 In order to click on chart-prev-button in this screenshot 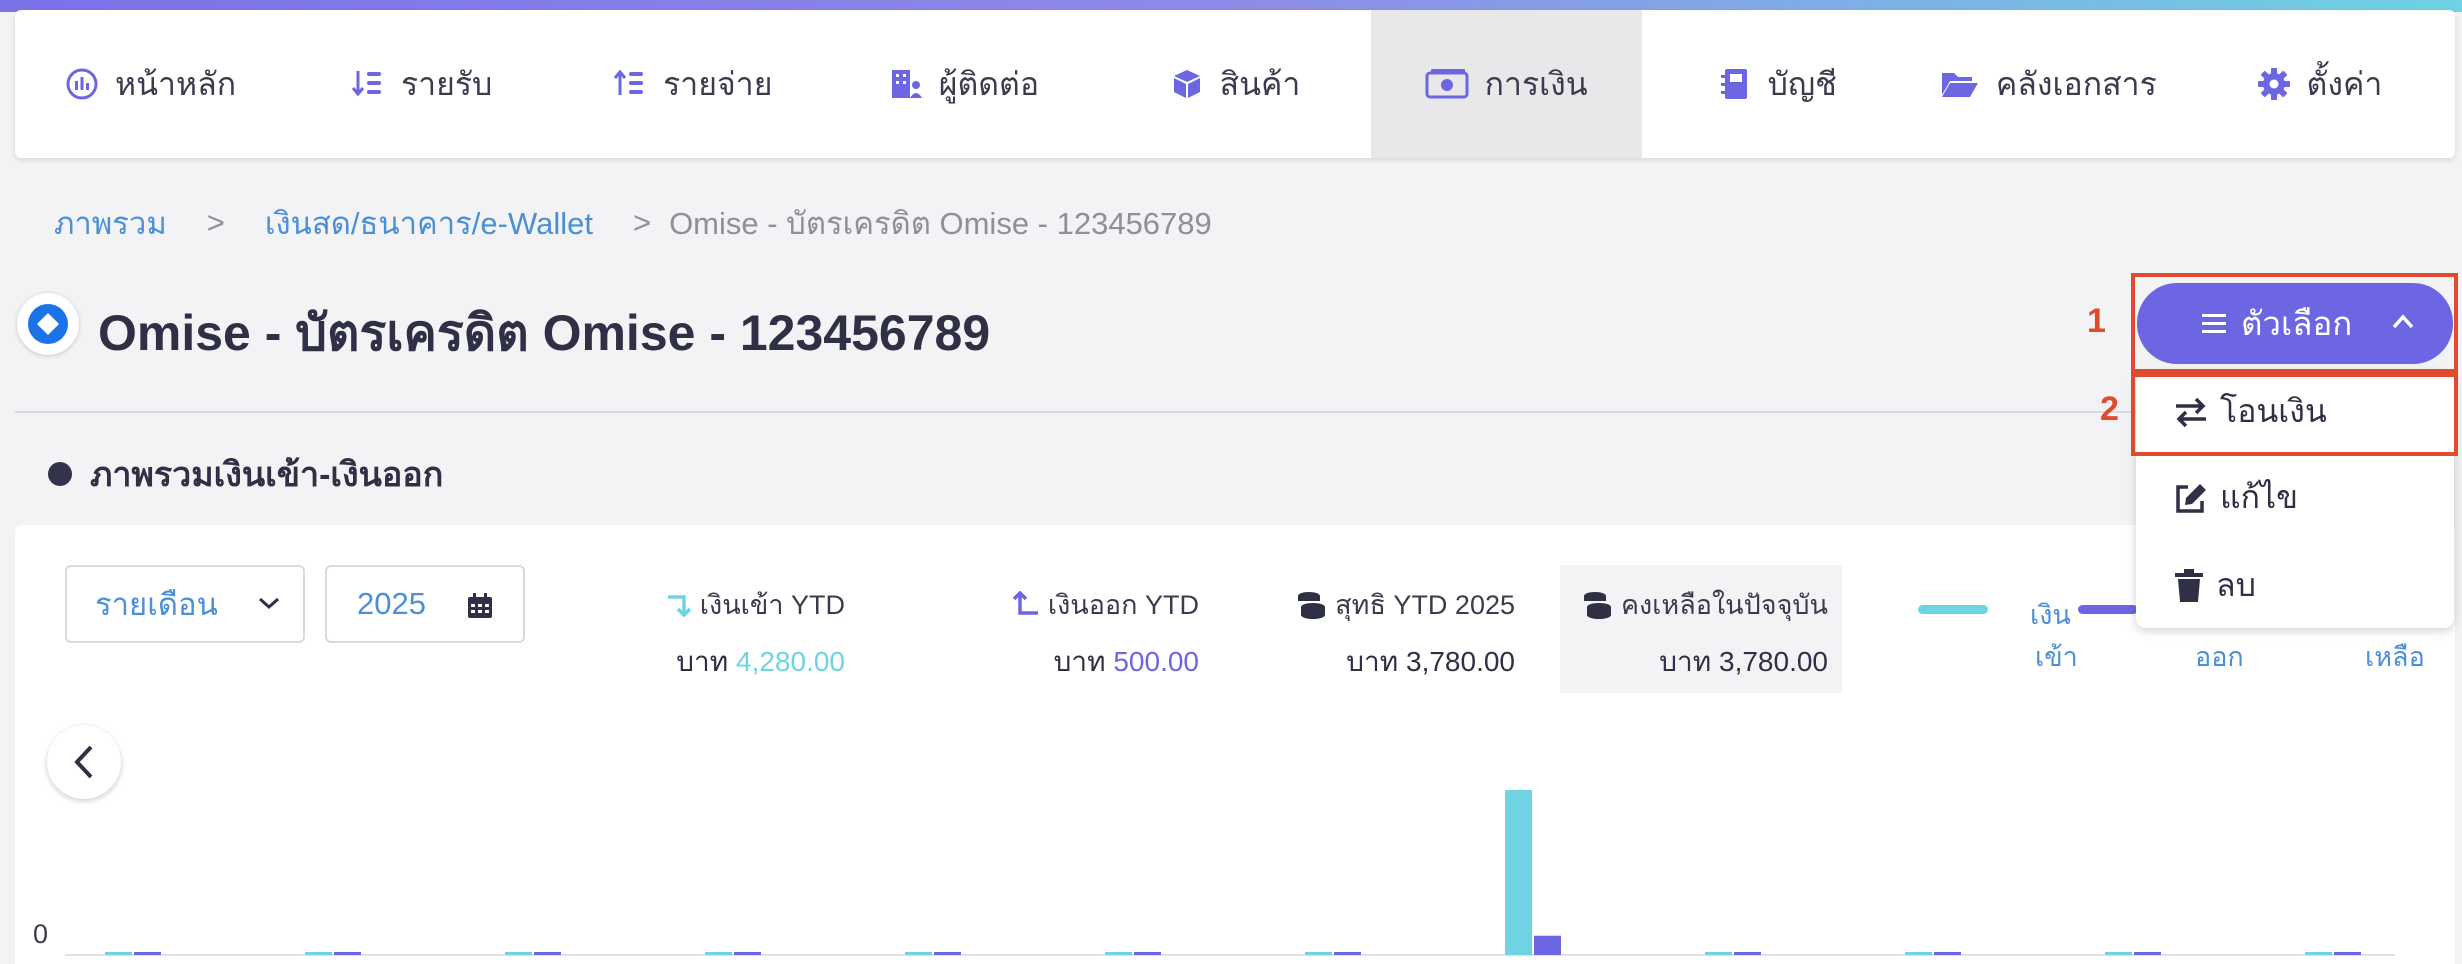, I will do `click(84, 762)`.